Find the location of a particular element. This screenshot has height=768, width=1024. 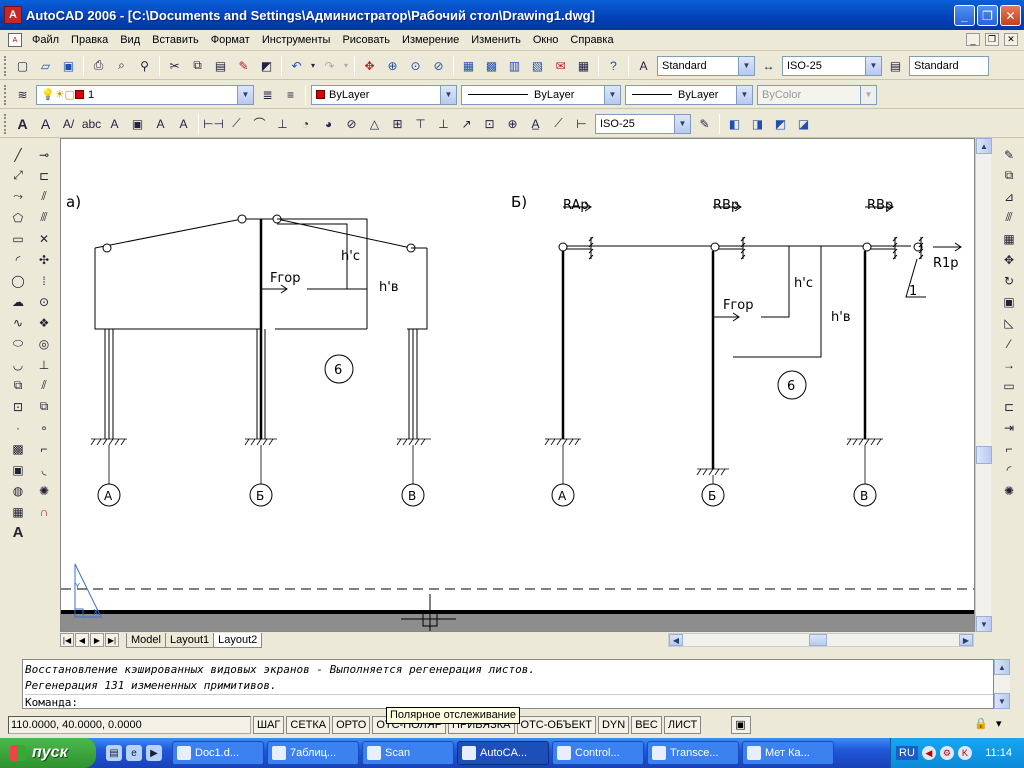

paper-button: ЛИСТ is located at coordinates (682, 725).